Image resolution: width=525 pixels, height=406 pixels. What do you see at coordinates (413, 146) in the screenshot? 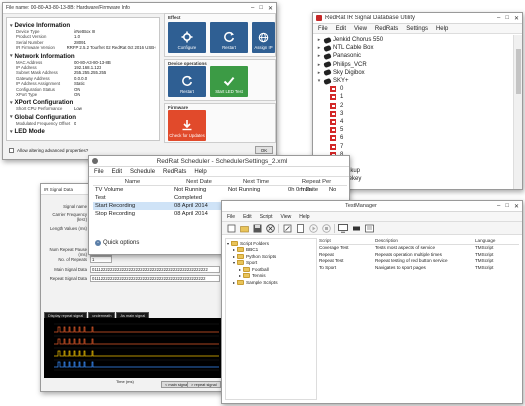
I see `signal-node: 7` at bounding box center [413, 146].